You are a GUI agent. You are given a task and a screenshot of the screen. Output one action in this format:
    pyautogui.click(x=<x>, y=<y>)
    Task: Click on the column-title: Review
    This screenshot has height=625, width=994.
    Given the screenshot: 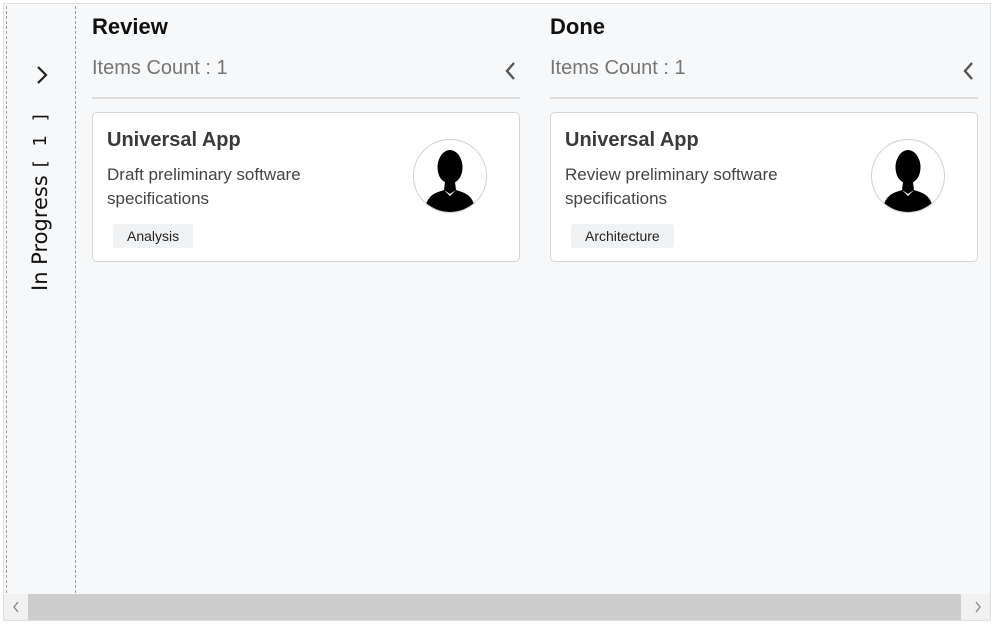 What is the action you would take?
    pyautogui.click(x=130, y=26)
    